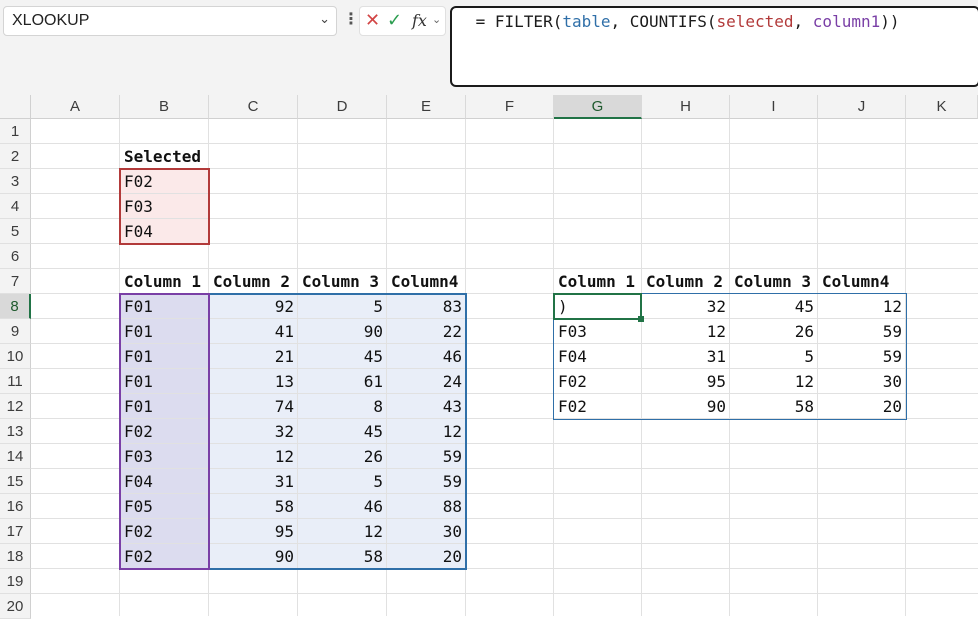 Image resolution: width=978 pixels, height=619 pixels. Describe the element at coordinates (15, 156) in the screenshot. I see `row-header-2: 2` at that location.